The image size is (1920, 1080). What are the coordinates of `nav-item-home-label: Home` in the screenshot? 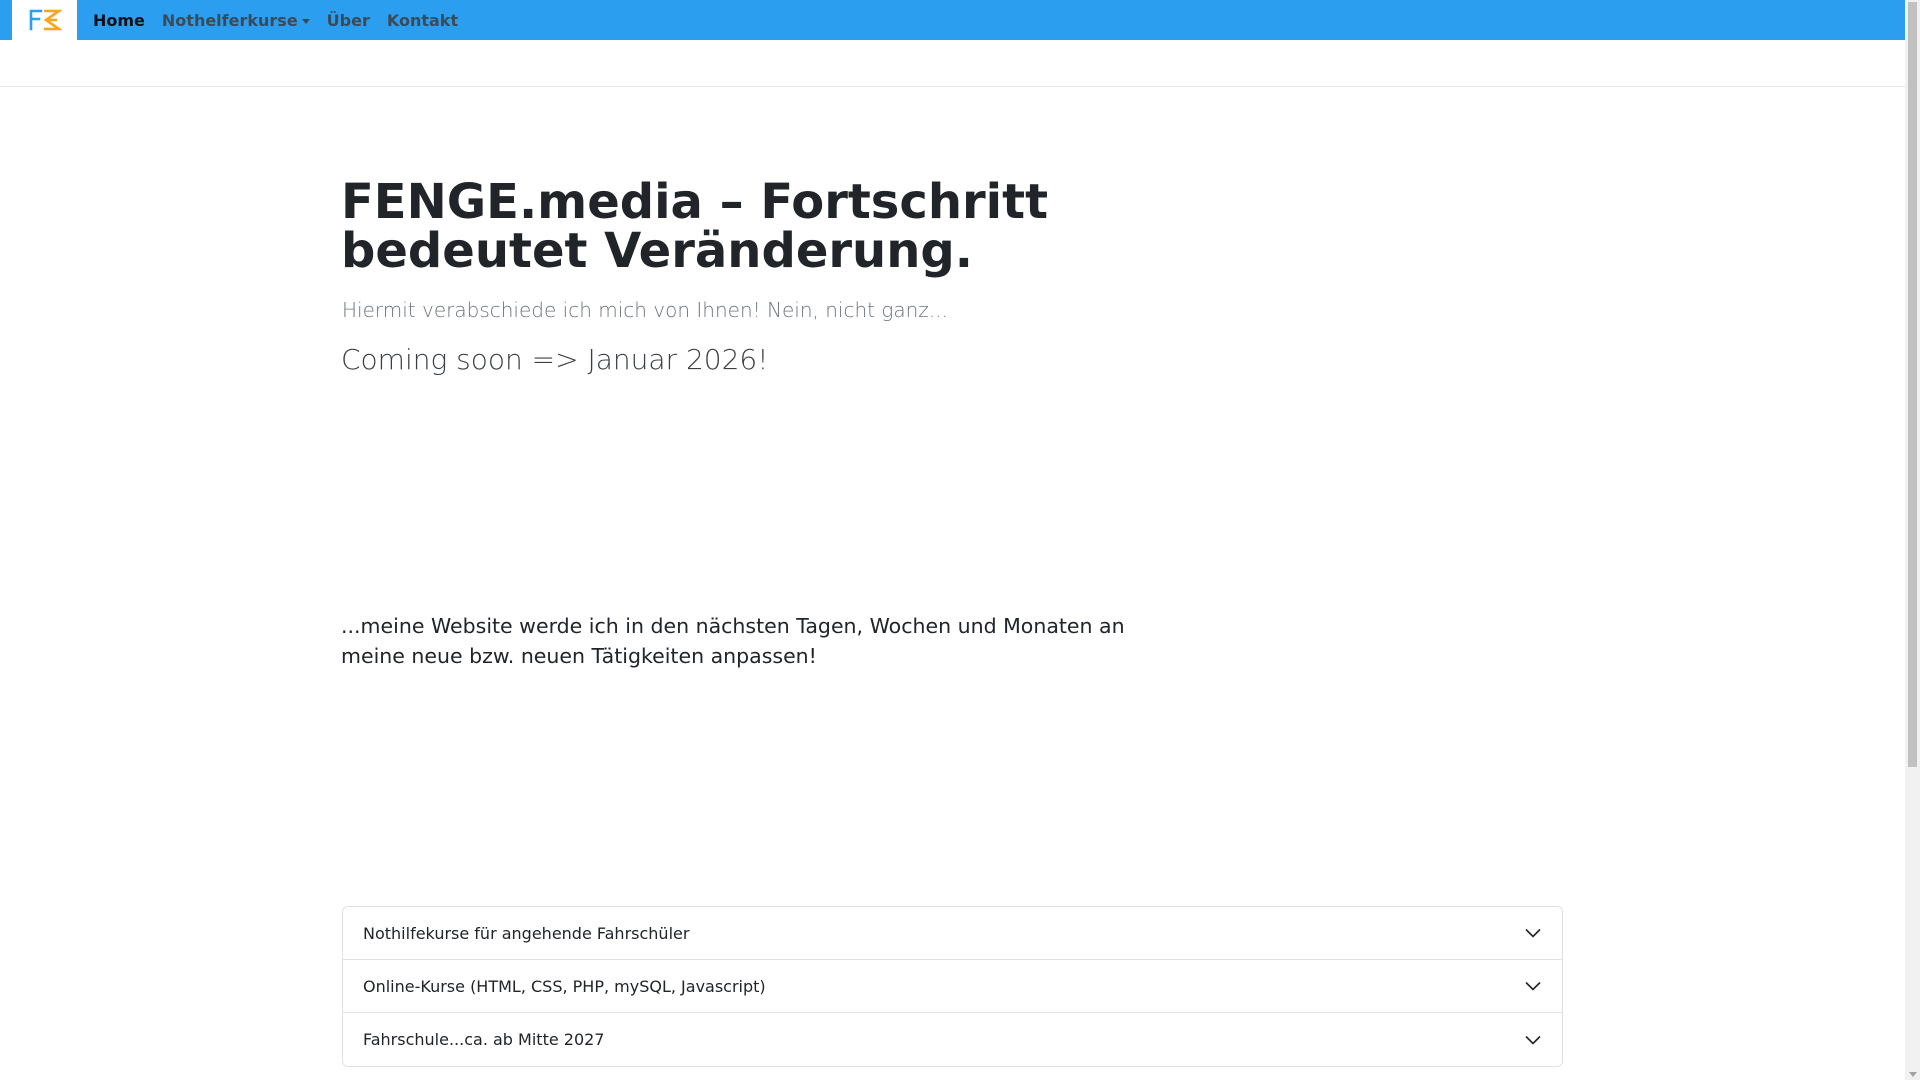 It's located at (119, 20).